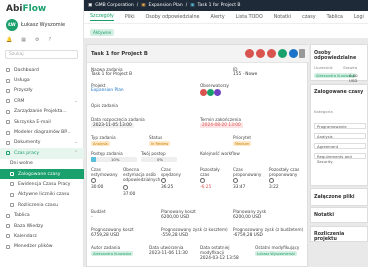 The image size is (368, 267). I want to click on breadcrumb-task: Task 1 for Project B, so click(219, 5).